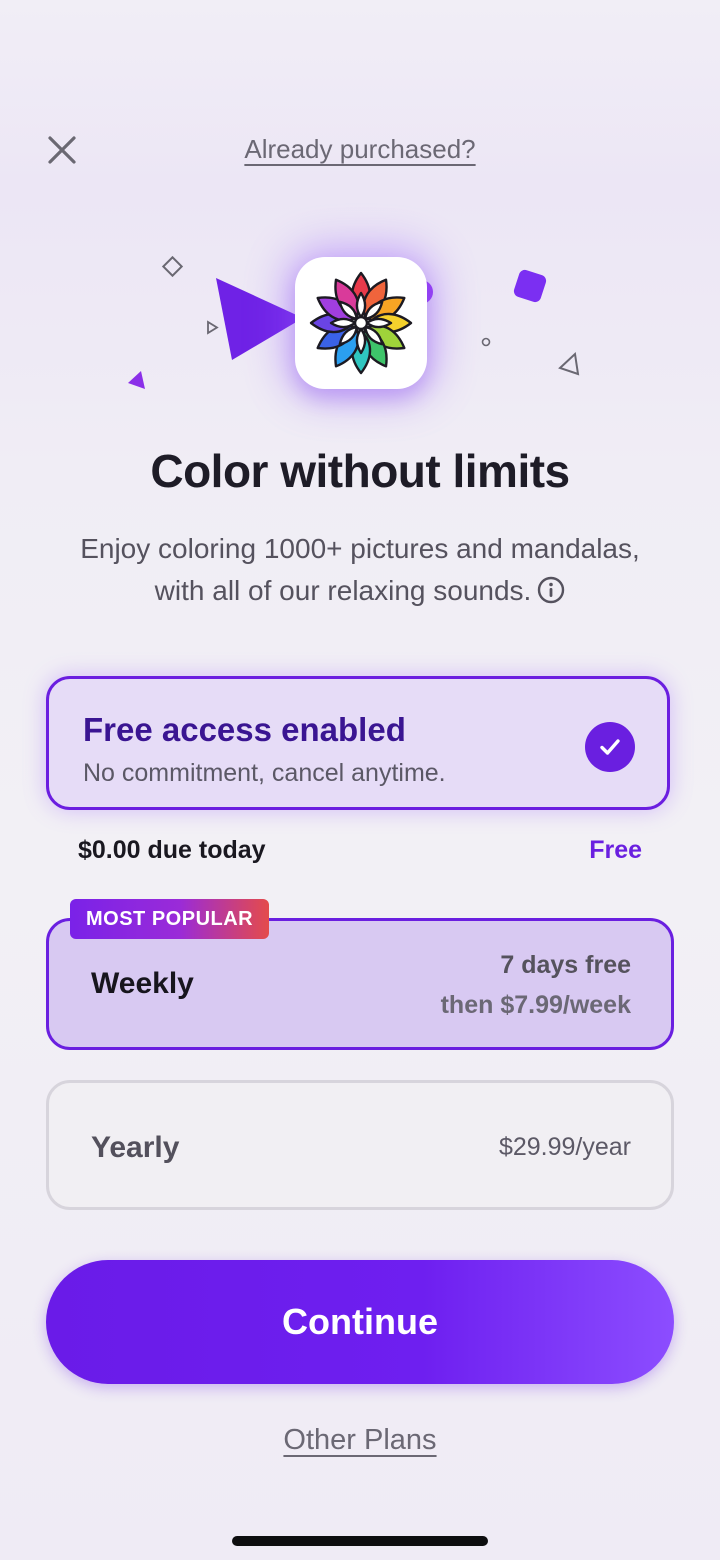 This screenshot has width=720, height=1560. I want to click on small-play-outline-shape, so click(213, 327).